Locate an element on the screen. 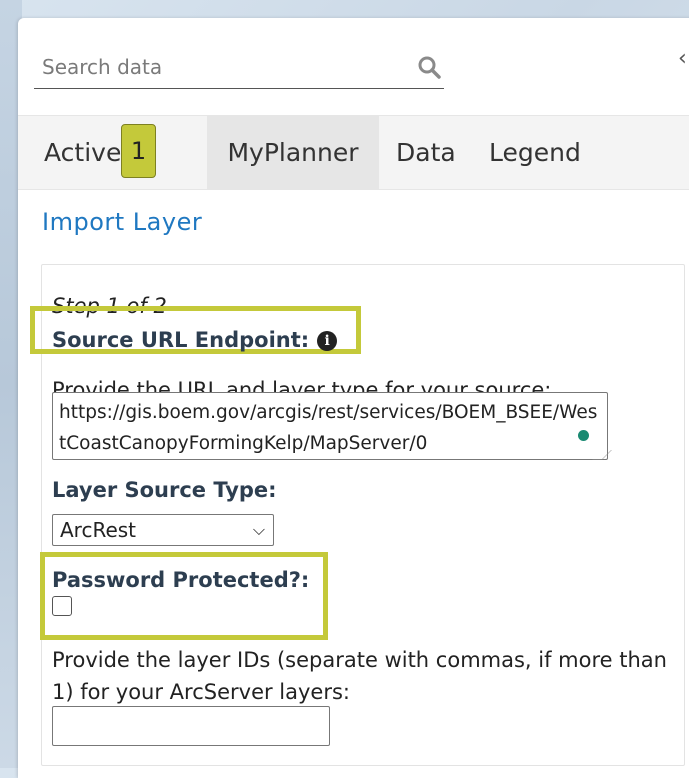 The height and width of the screenshot is (778, 689). password-highlight is located at coordinates (184, 596).